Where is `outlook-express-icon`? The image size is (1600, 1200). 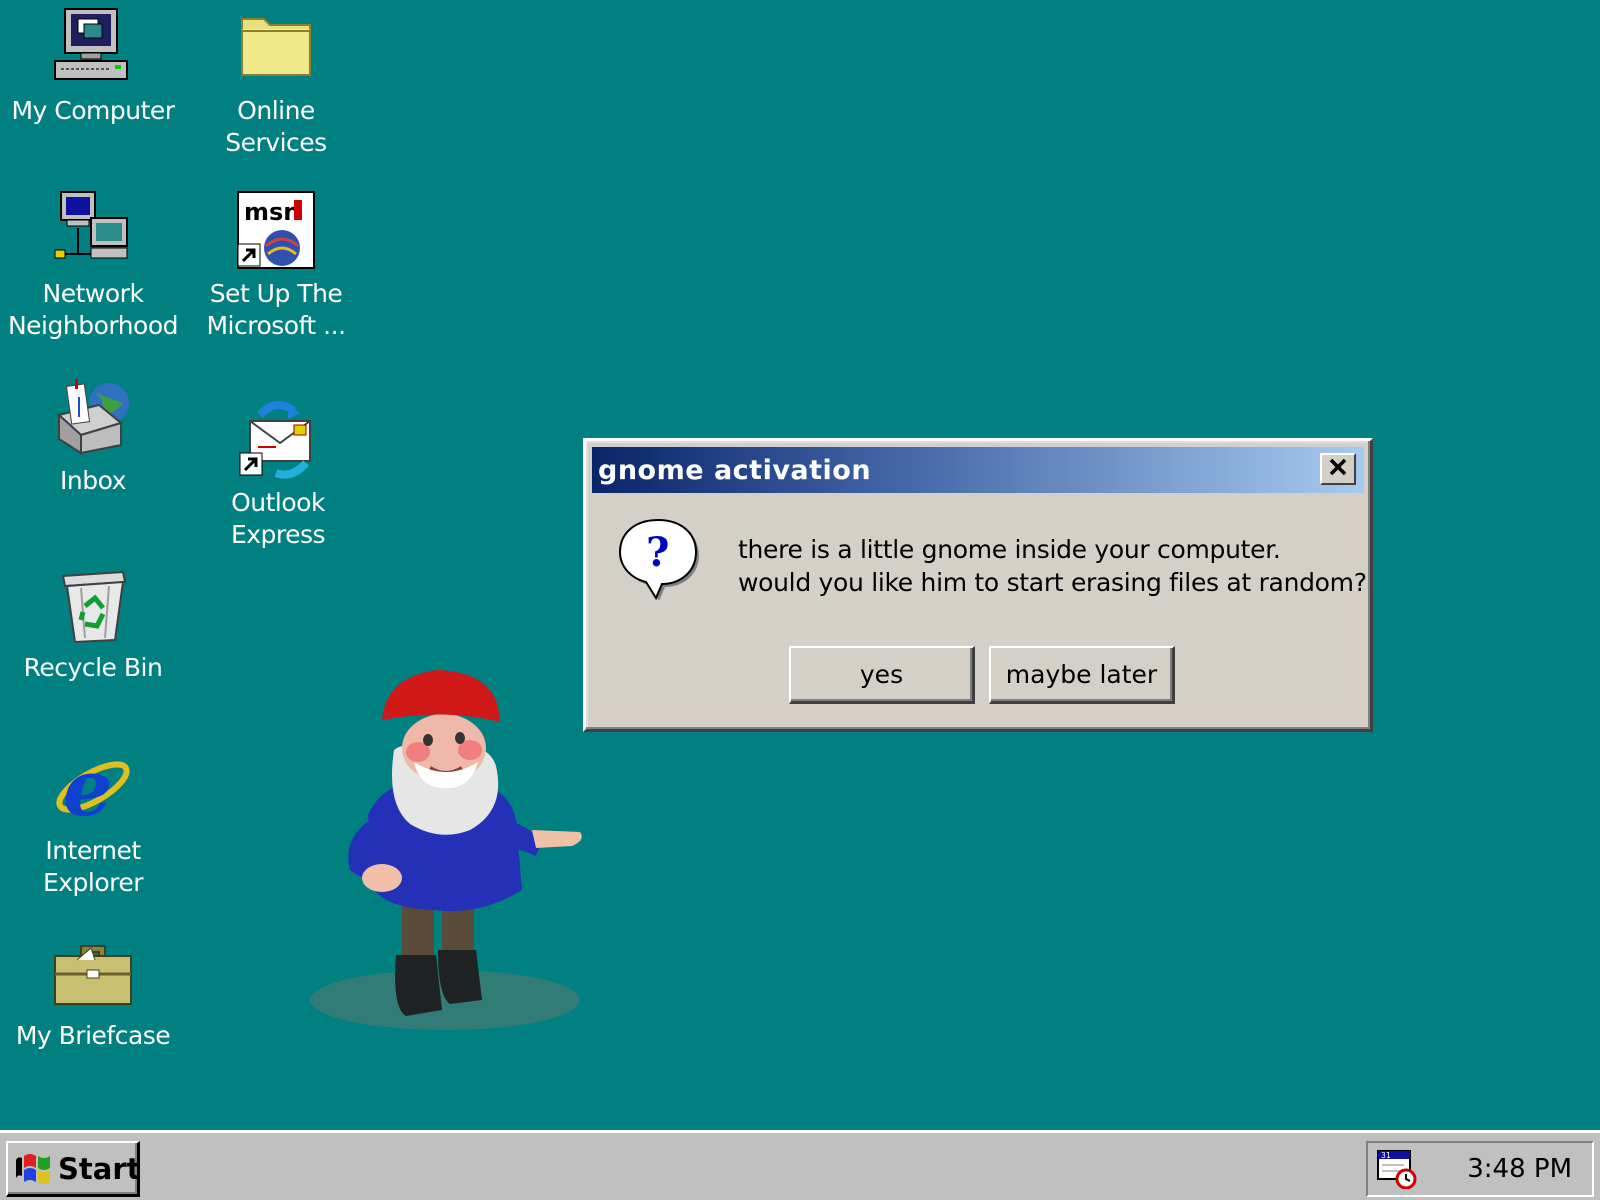
outlook-express-icon is located at coordinates (278, 439).